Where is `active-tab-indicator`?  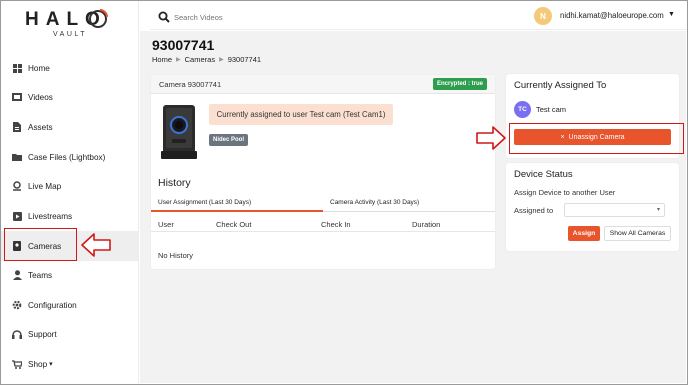
active-tab-indicator is located at coordinates (237, 211).